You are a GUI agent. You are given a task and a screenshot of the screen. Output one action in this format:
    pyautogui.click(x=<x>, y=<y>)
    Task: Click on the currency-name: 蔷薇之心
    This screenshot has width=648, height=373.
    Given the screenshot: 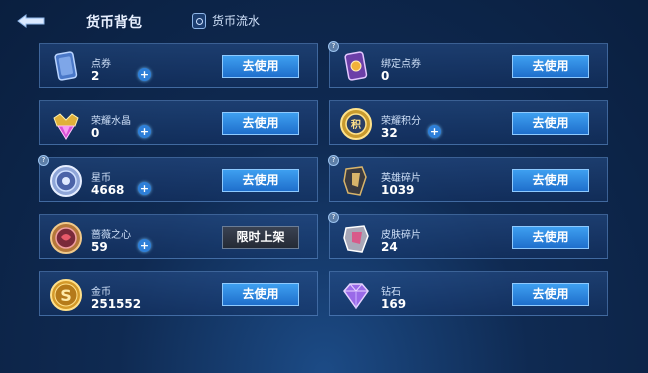 What is the action you would take?
    pyautogui.click(x=111, y=235)
    